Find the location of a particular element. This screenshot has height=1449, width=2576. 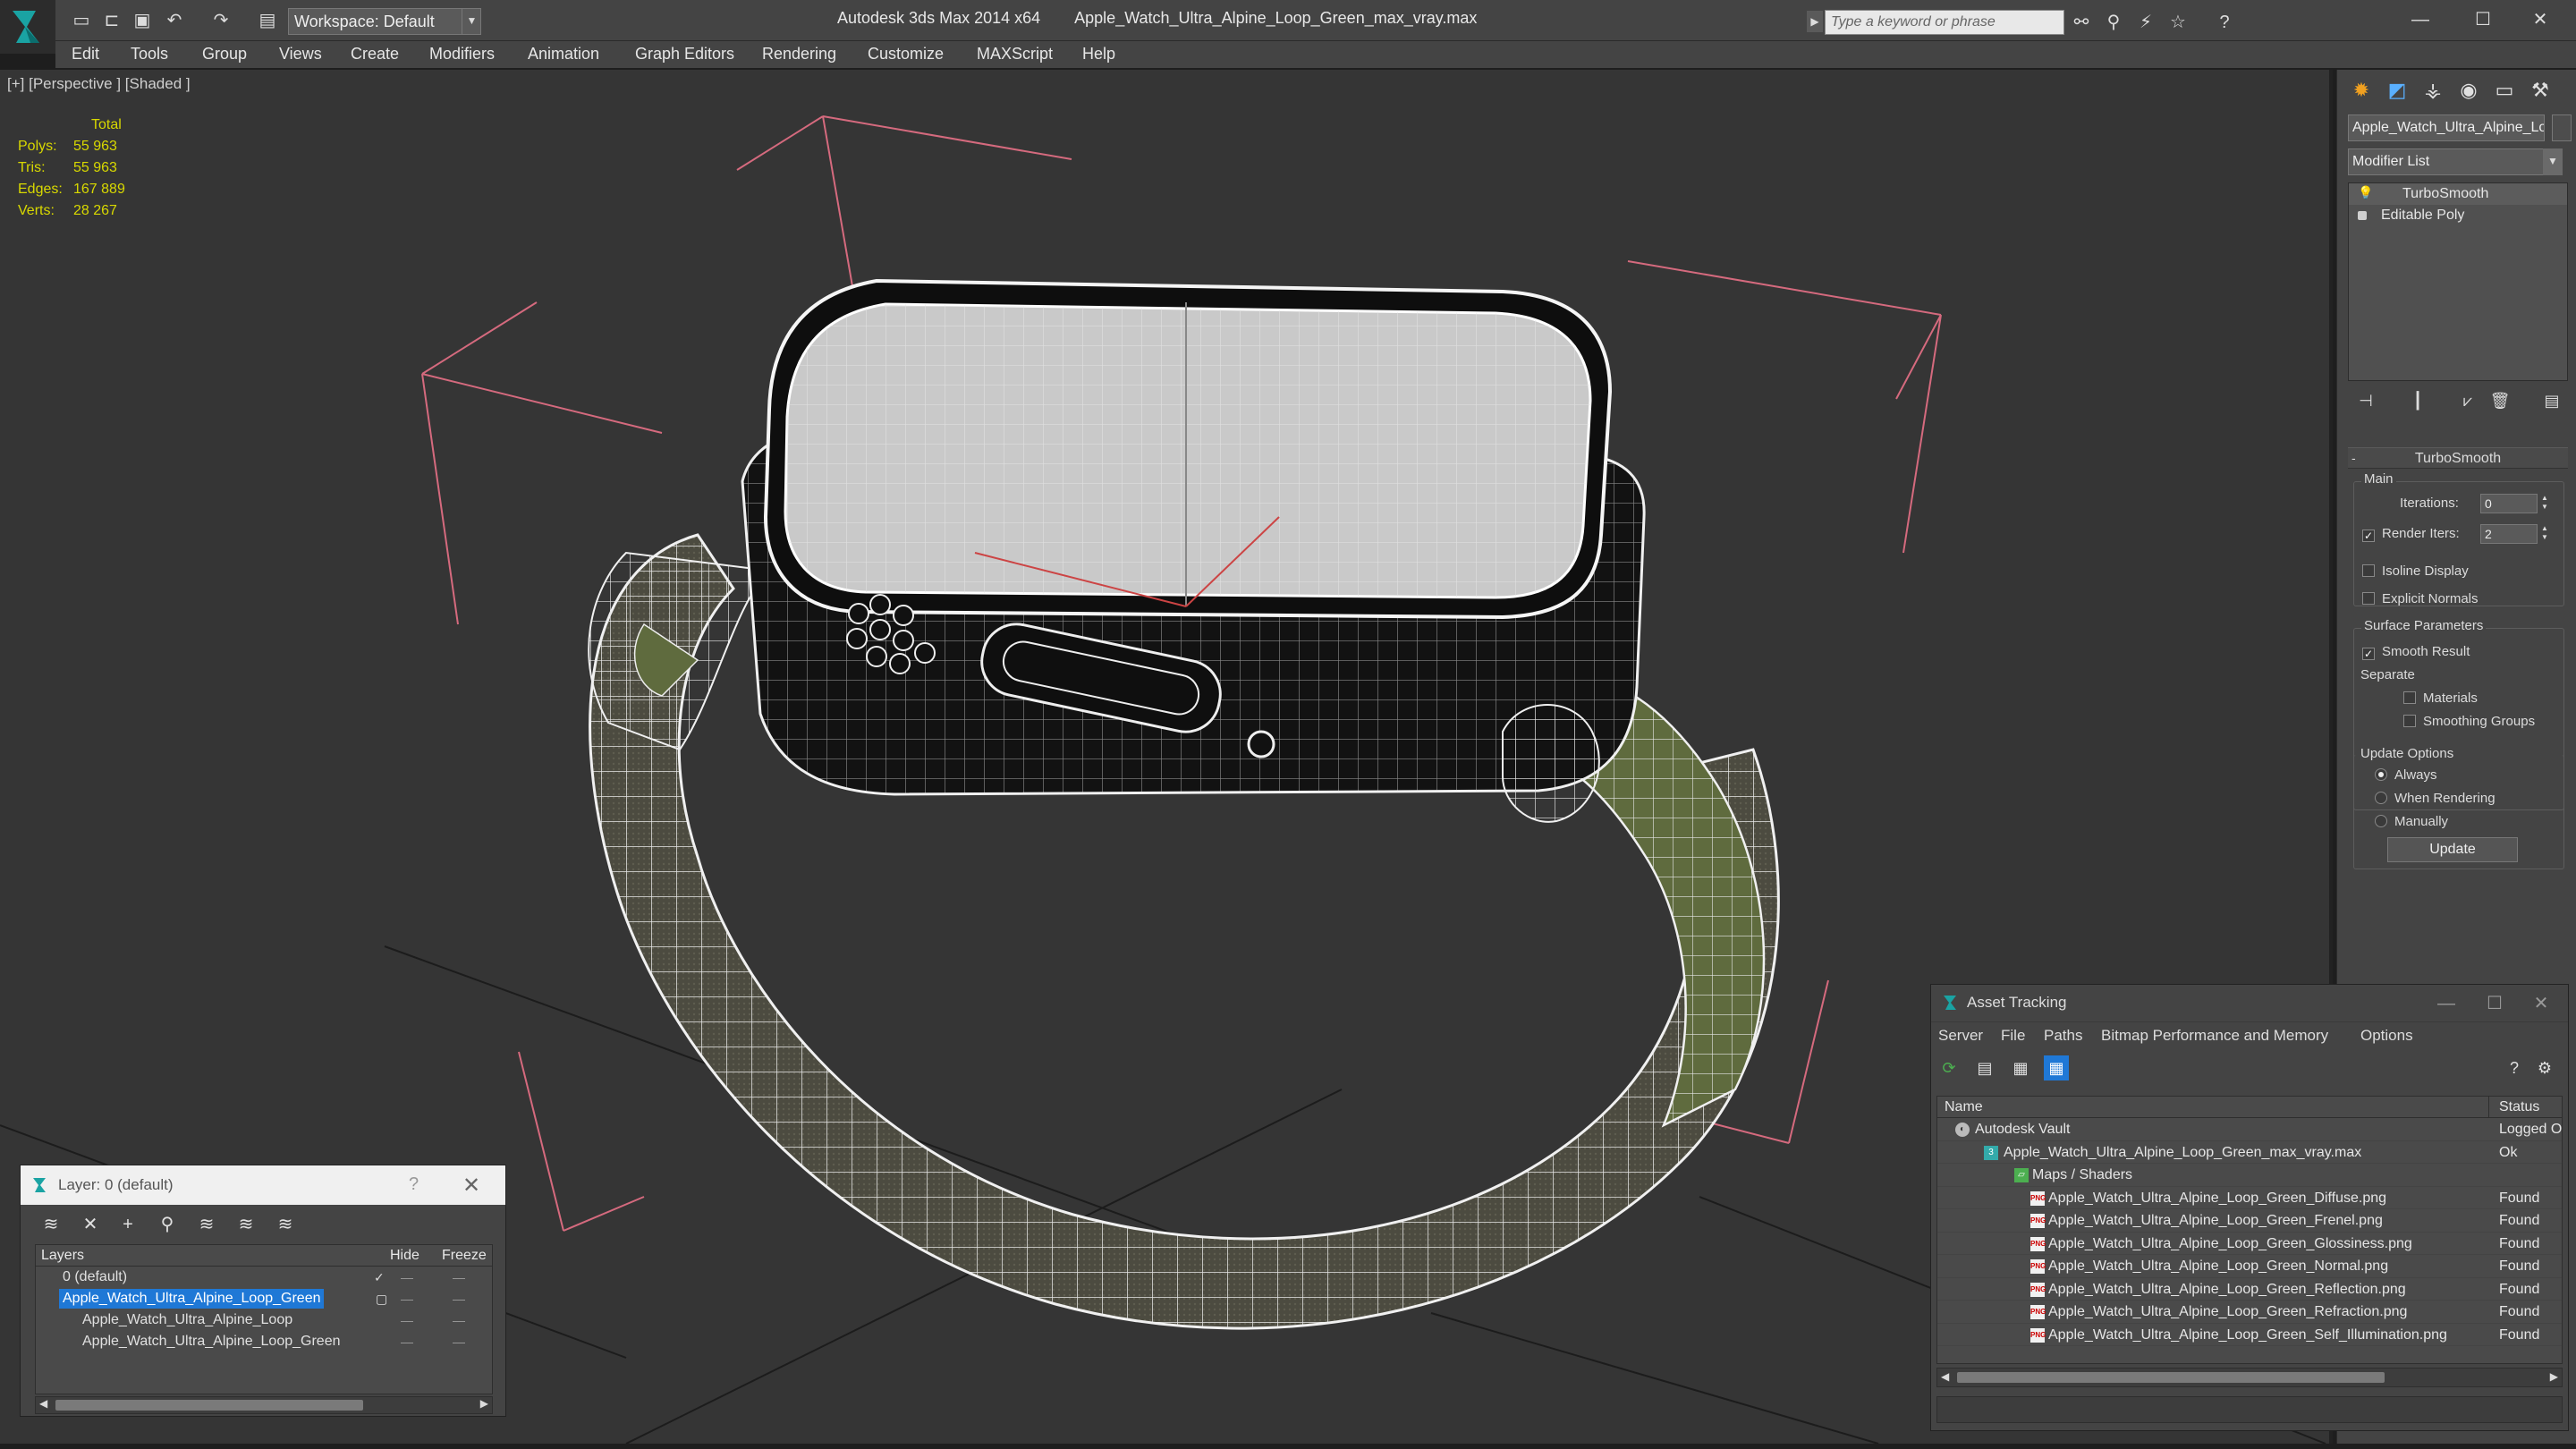

iterations-spinner: 0 is located at coordinates (2509, 503).